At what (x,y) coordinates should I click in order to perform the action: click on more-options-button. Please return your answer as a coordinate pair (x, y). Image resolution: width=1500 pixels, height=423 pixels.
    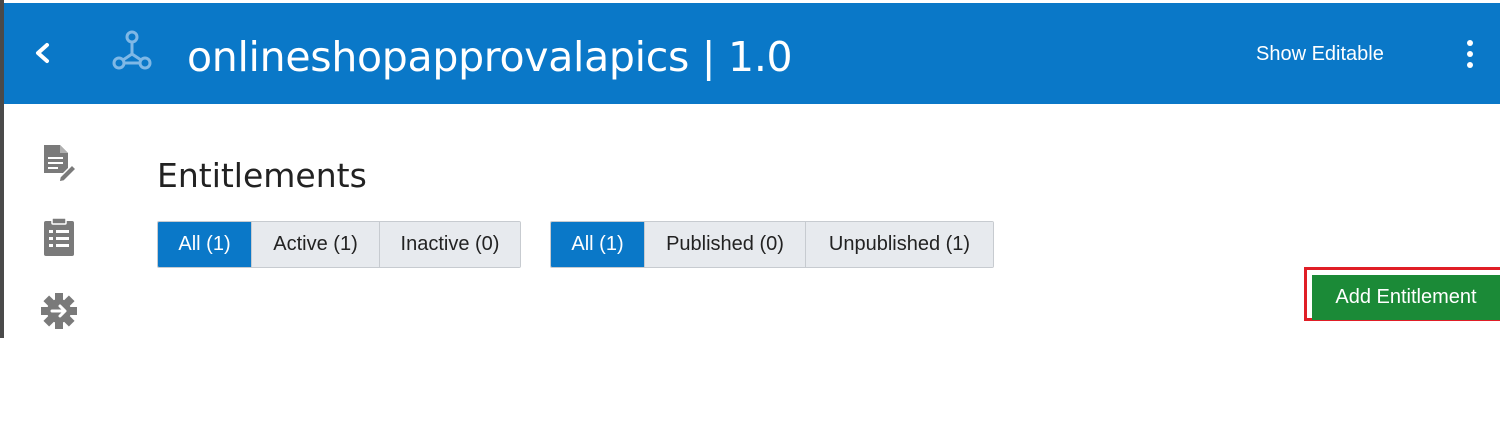
    Looking at the image, I should click on (1470, 54).